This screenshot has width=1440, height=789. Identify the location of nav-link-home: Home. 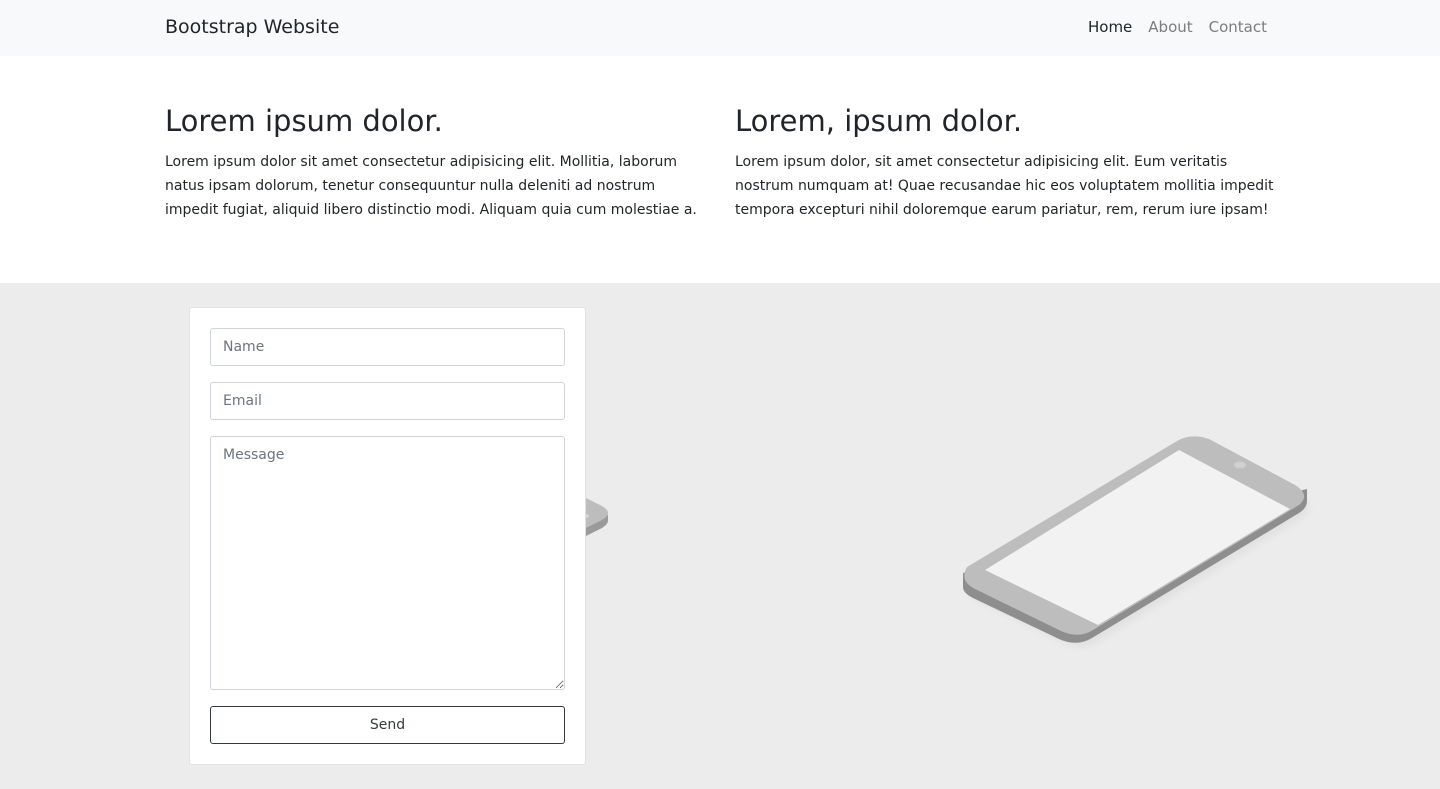
(1110, 27).